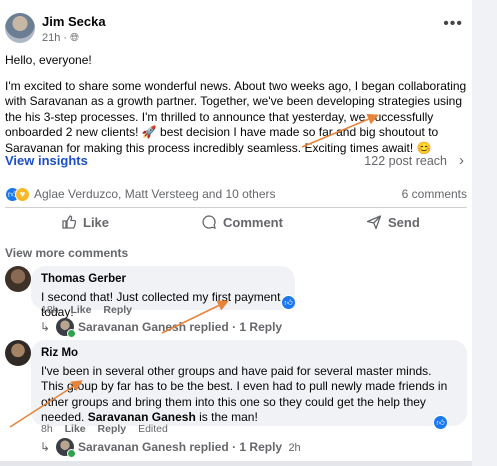 Image resolution: width=497 pixels, height=466 pixels. I want to click on comment-time: 8h, so click(47, 429).